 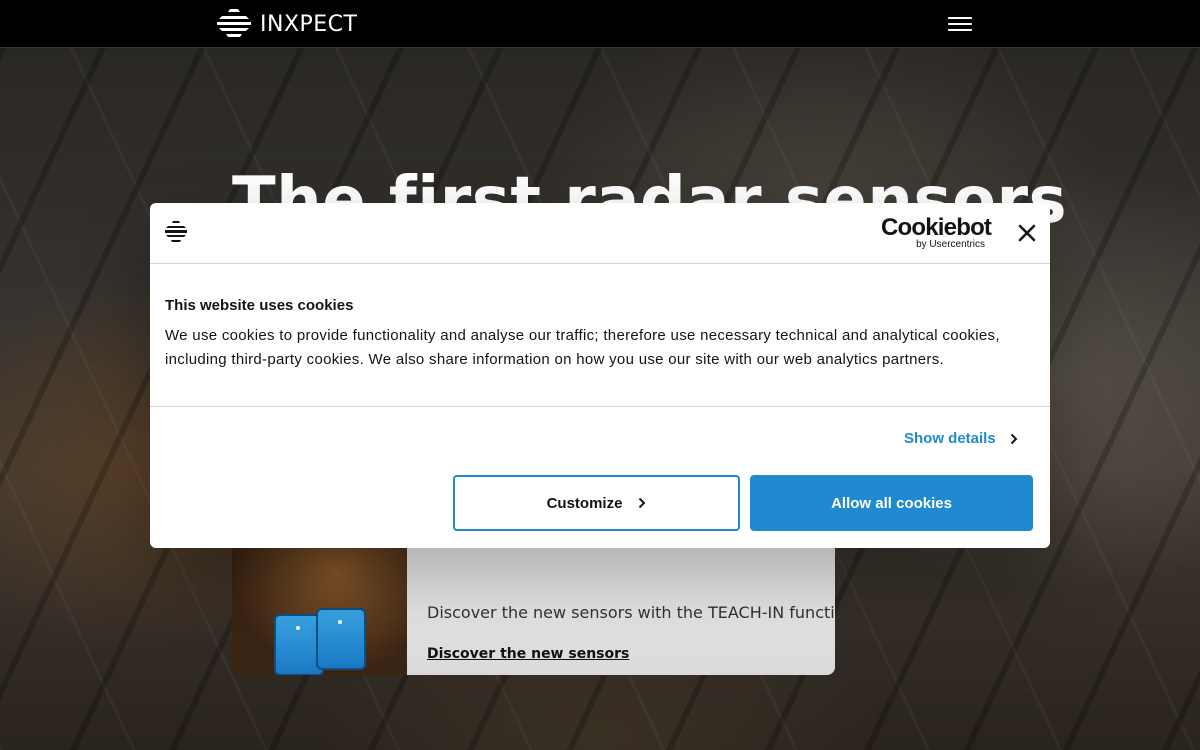 I want to click on show-details-link: Show details, so click(x=961, y=438).